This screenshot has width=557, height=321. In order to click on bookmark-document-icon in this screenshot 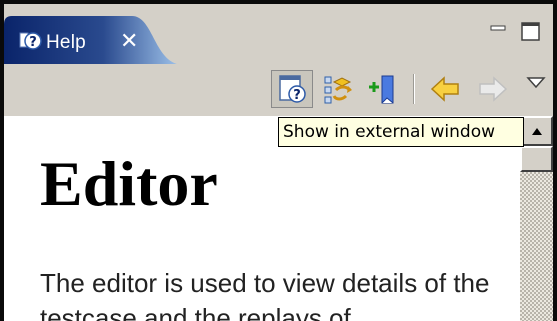, I will do `click(381, 89)`.